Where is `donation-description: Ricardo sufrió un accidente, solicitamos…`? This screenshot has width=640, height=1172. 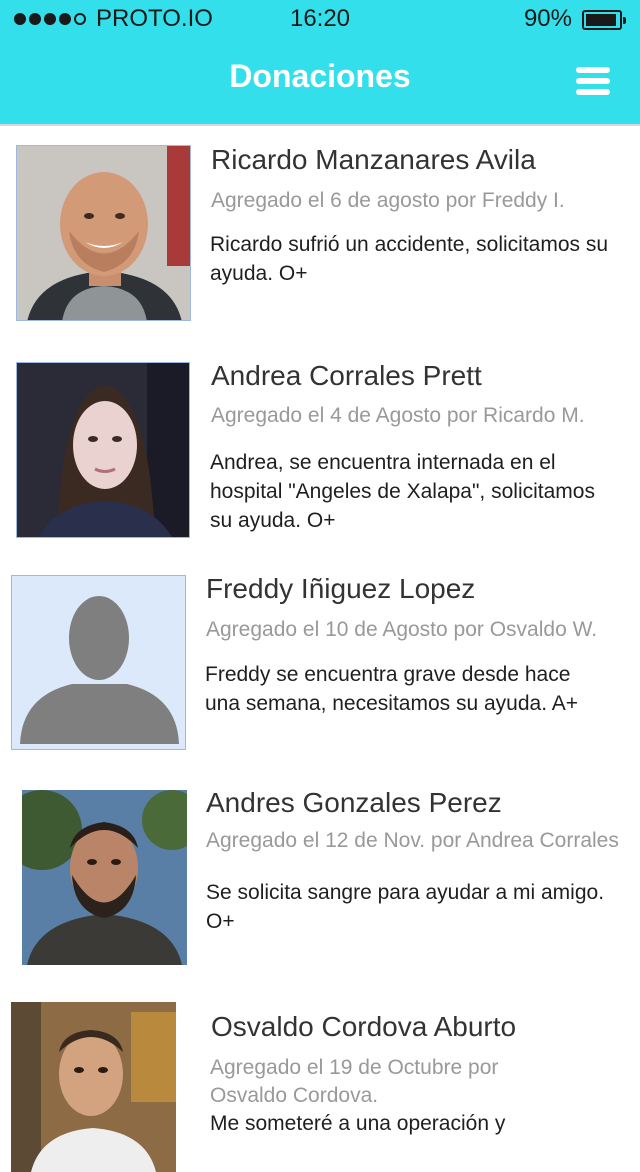
donation-description: Ricardo sufrió un accidente, solicitamos… is located at coordinates (409, 259).